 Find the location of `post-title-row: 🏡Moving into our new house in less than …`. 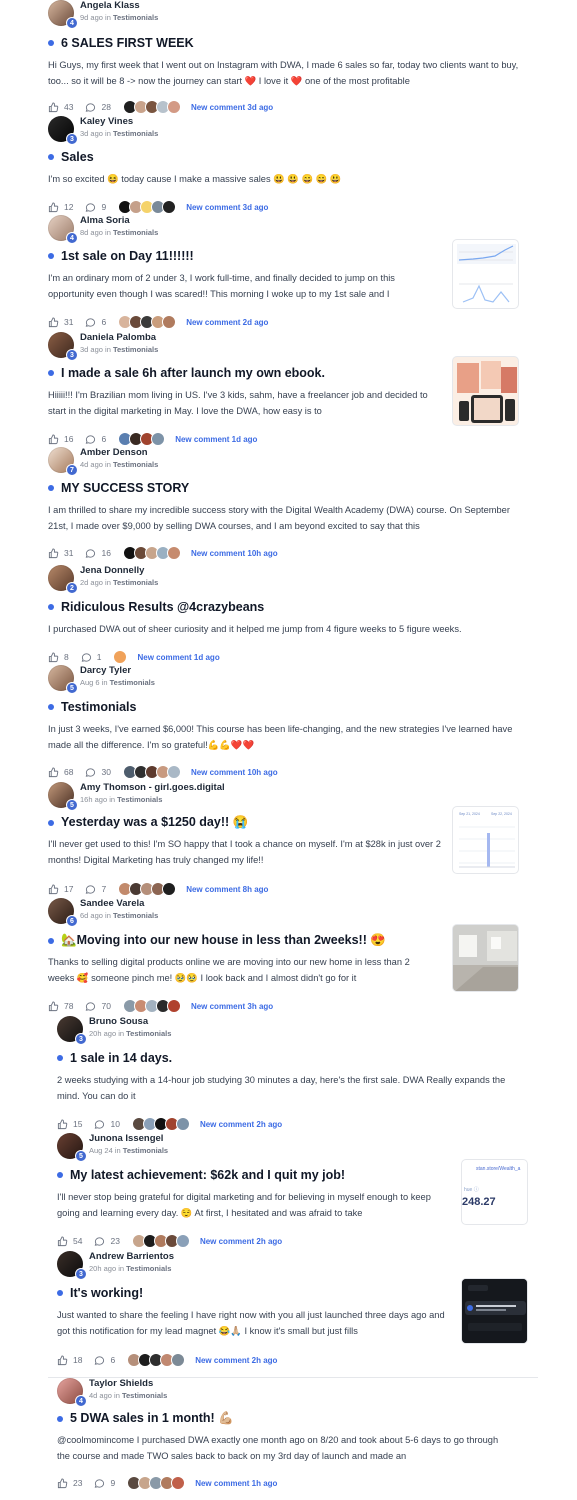

post-title-row: 🏡Moving into our new house in less than … is located at coordinates (217, 940).